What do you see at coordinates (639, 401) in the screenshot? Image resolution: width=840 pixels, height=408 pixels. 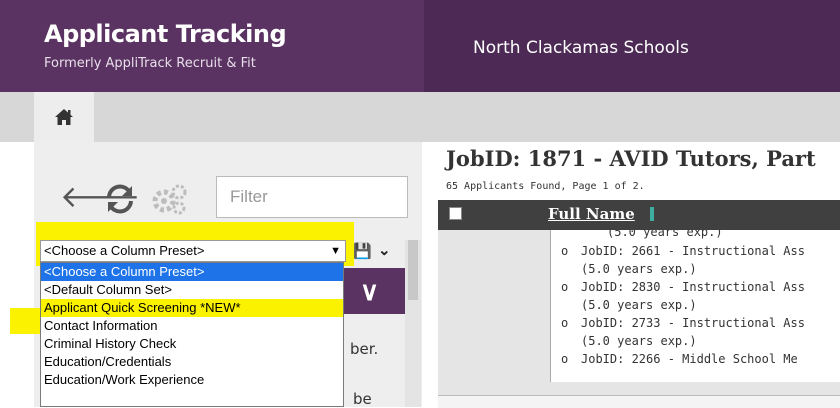 I see `grid-footer` at bounding box center [639, 401].